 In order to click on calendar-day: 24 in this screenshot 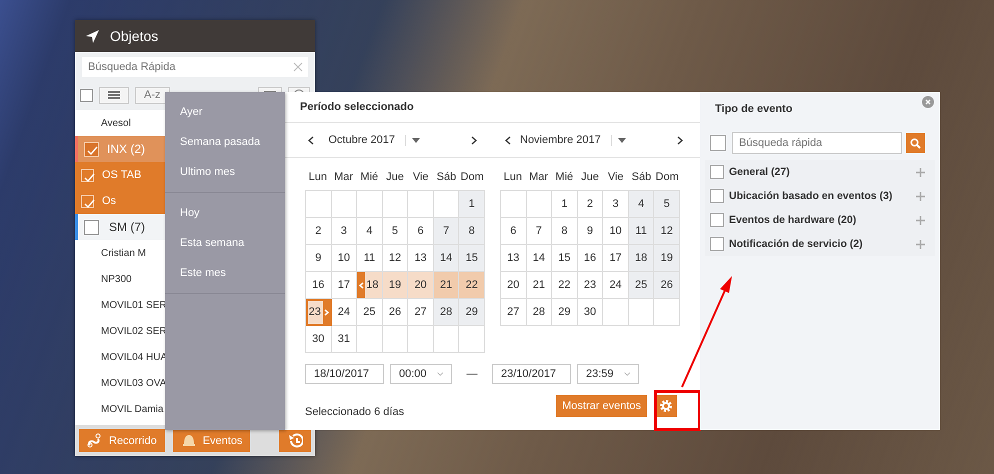, I will do `click(345, 312)`.